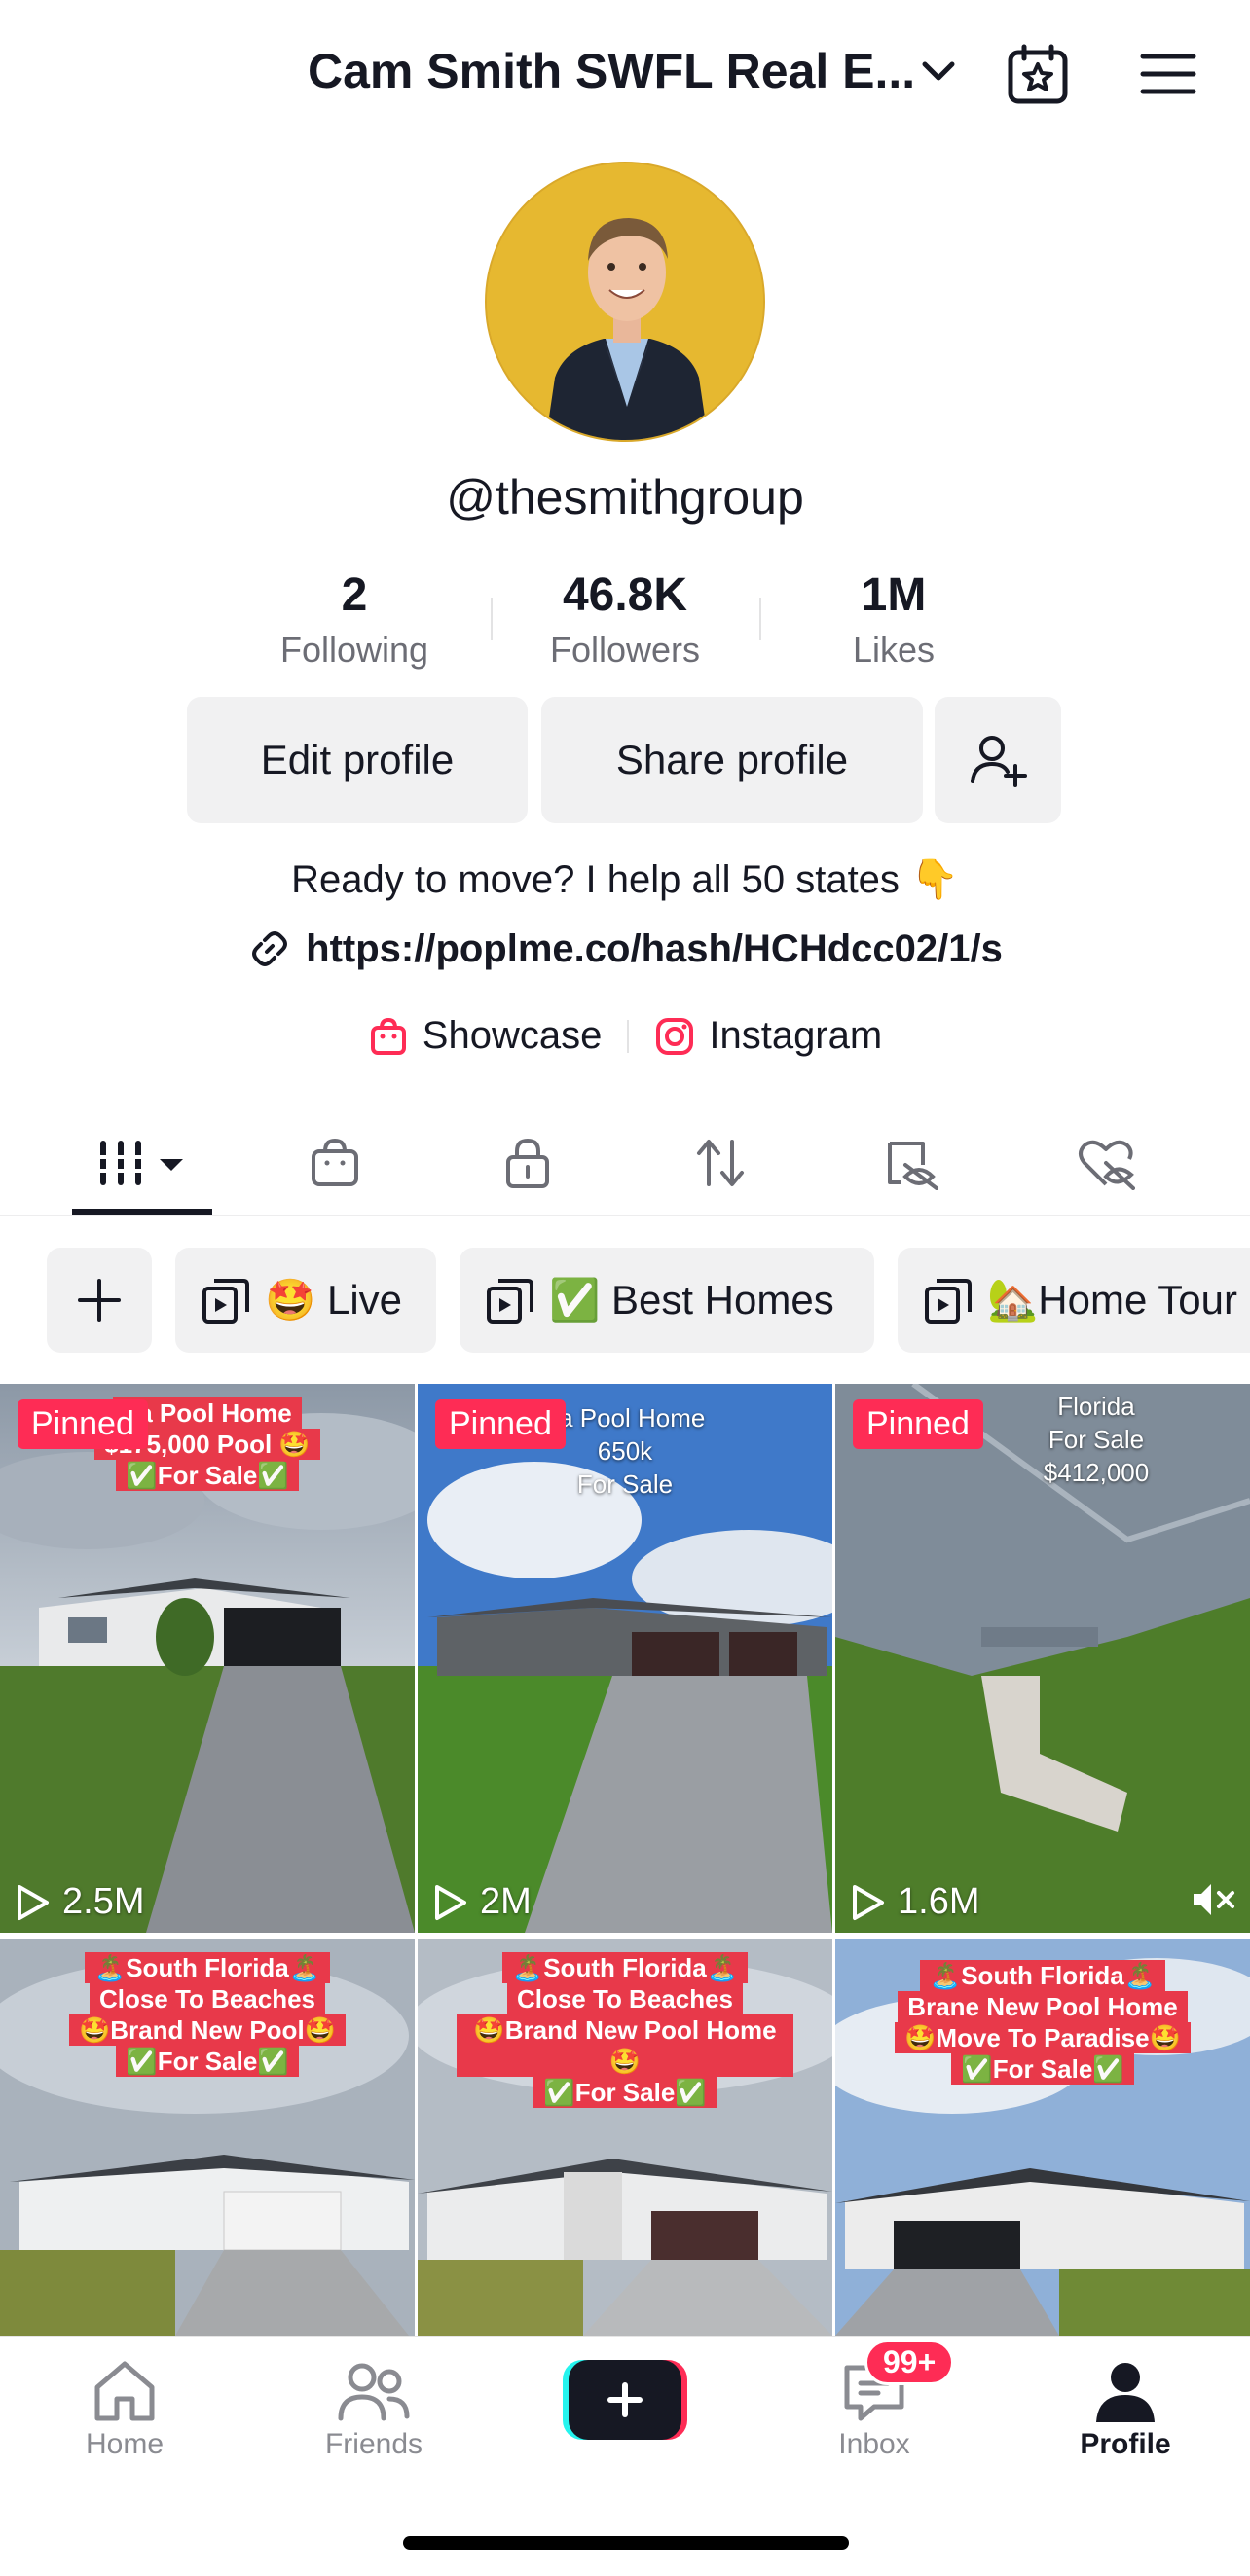 This screenshot has height=2576, width=1250. I want to click on bag-icon, so click(335, 1162).